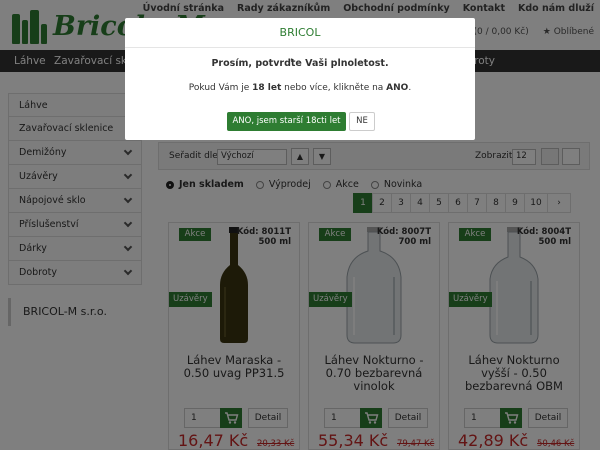 The height and width of the screenshot is (450, 600). Describe the element at coordinates (267, 88) in the screenshot. I see `modal-age: 18 let` at that location.